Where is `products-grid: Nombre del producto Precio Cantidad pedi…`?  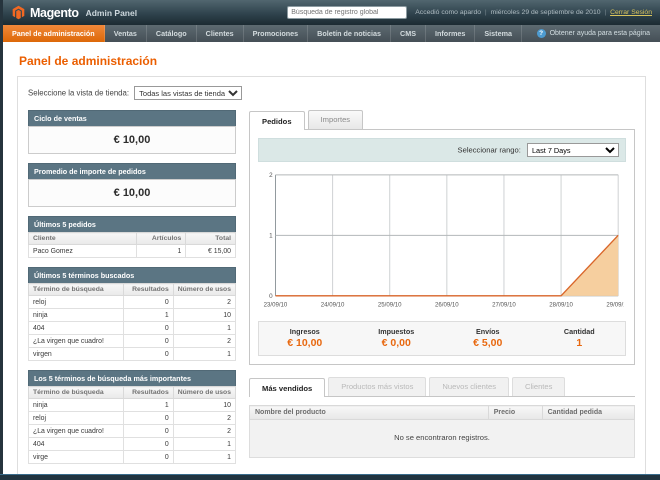 products-grid: Nombre del producto Precio Cantidad pedi… is located at coordinates (442, 432).